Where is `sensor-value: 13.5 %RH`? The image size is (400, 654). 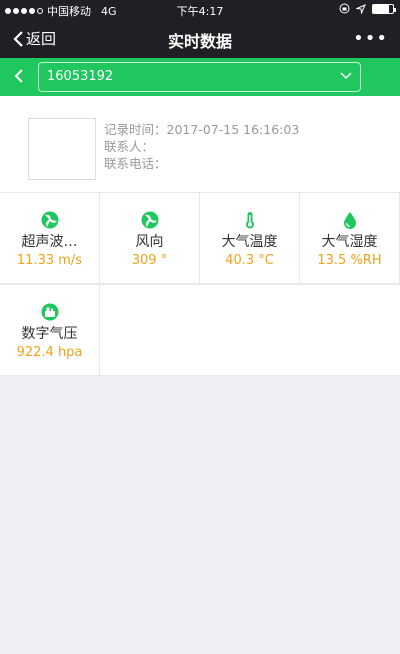 sensor-value: 13.5 %RH is located at coordinates (349, 260).